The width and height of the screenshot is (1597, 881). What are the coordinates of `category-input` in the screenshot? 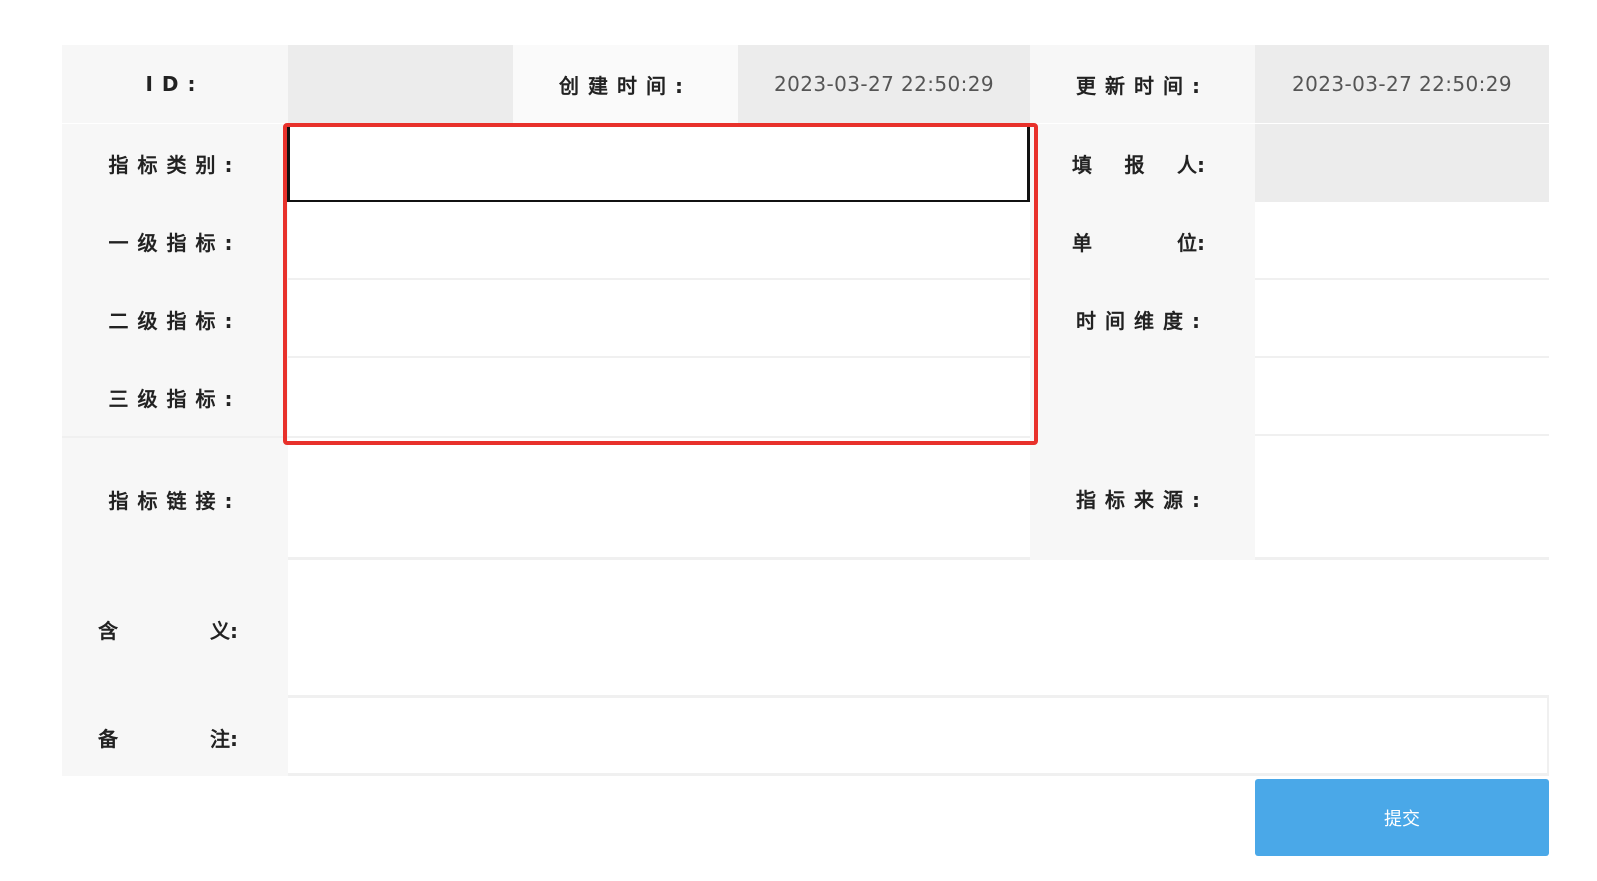 It's located at (658, 163).